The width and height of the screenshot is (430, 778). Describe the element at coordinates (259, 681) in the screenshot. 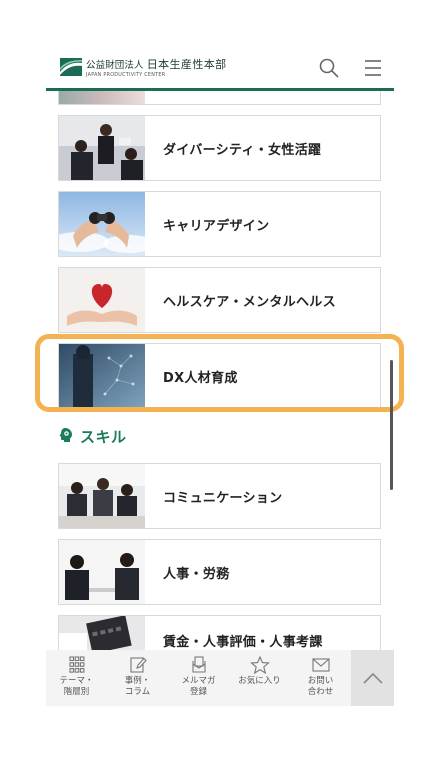

I see `nav-label: お気に入り` at that location.